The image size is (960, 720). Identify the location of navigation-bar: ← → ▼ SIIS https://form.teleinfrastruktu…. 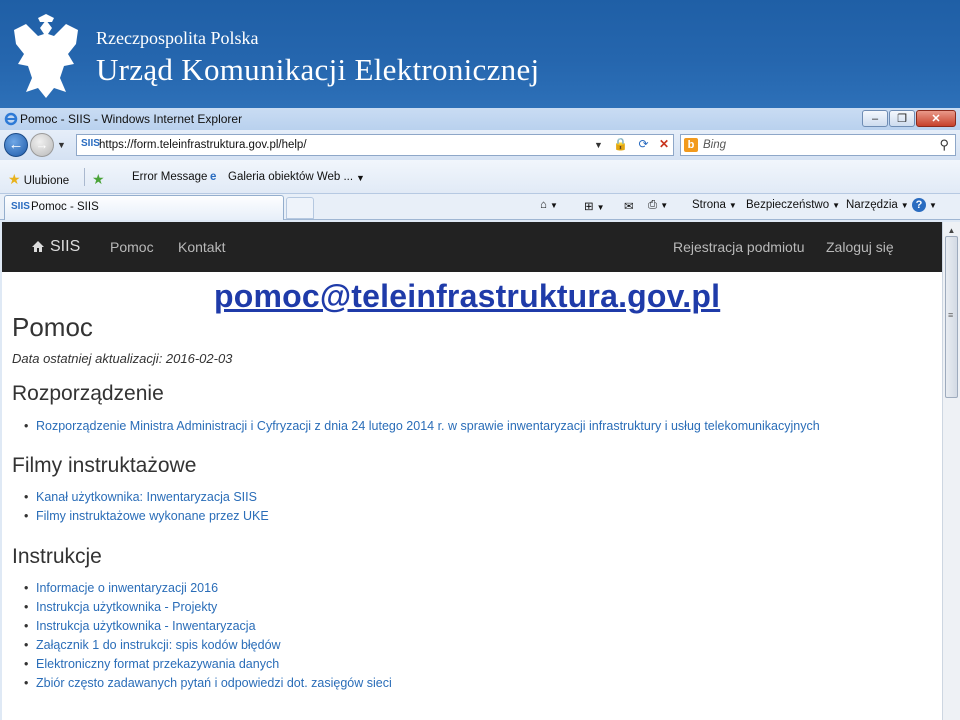
(480, 145).